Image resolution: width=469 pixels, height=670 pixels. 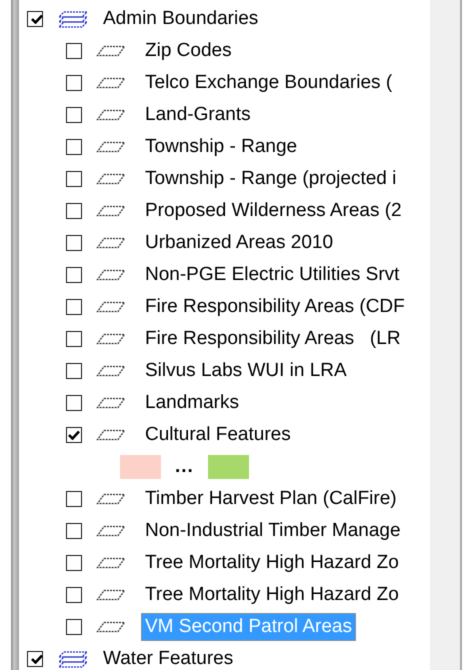 What do you see at coordinates (168, 657) in the screenshot?
I see `layer-name: Water Features` at bounding box center [168, 657].